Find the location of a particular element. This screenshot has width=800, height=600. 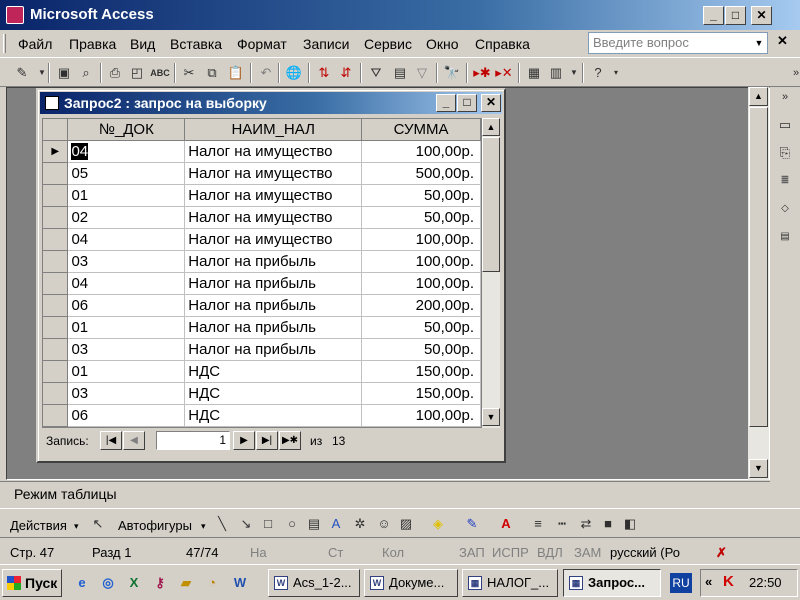

menu-view: Вид is located at coordinates (142, 44).